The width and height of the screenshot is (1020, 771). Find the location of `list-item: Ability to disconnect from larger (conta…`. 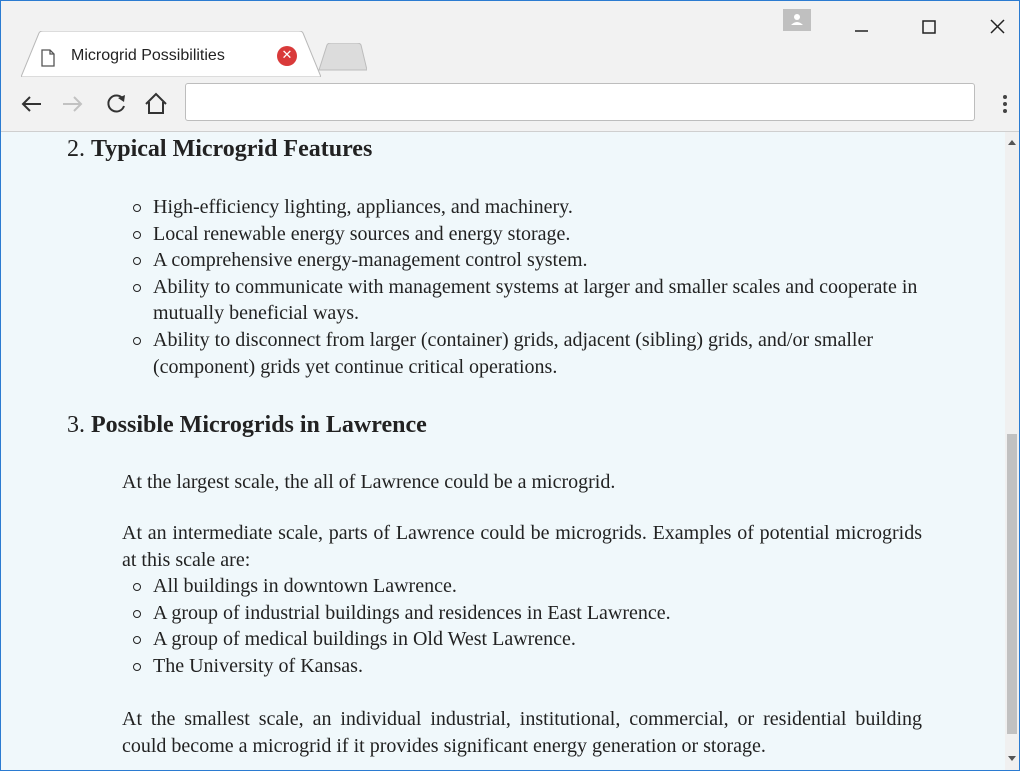

list-item: Ability to disconnect from larger (conta… is located at coordinates (541, 353).